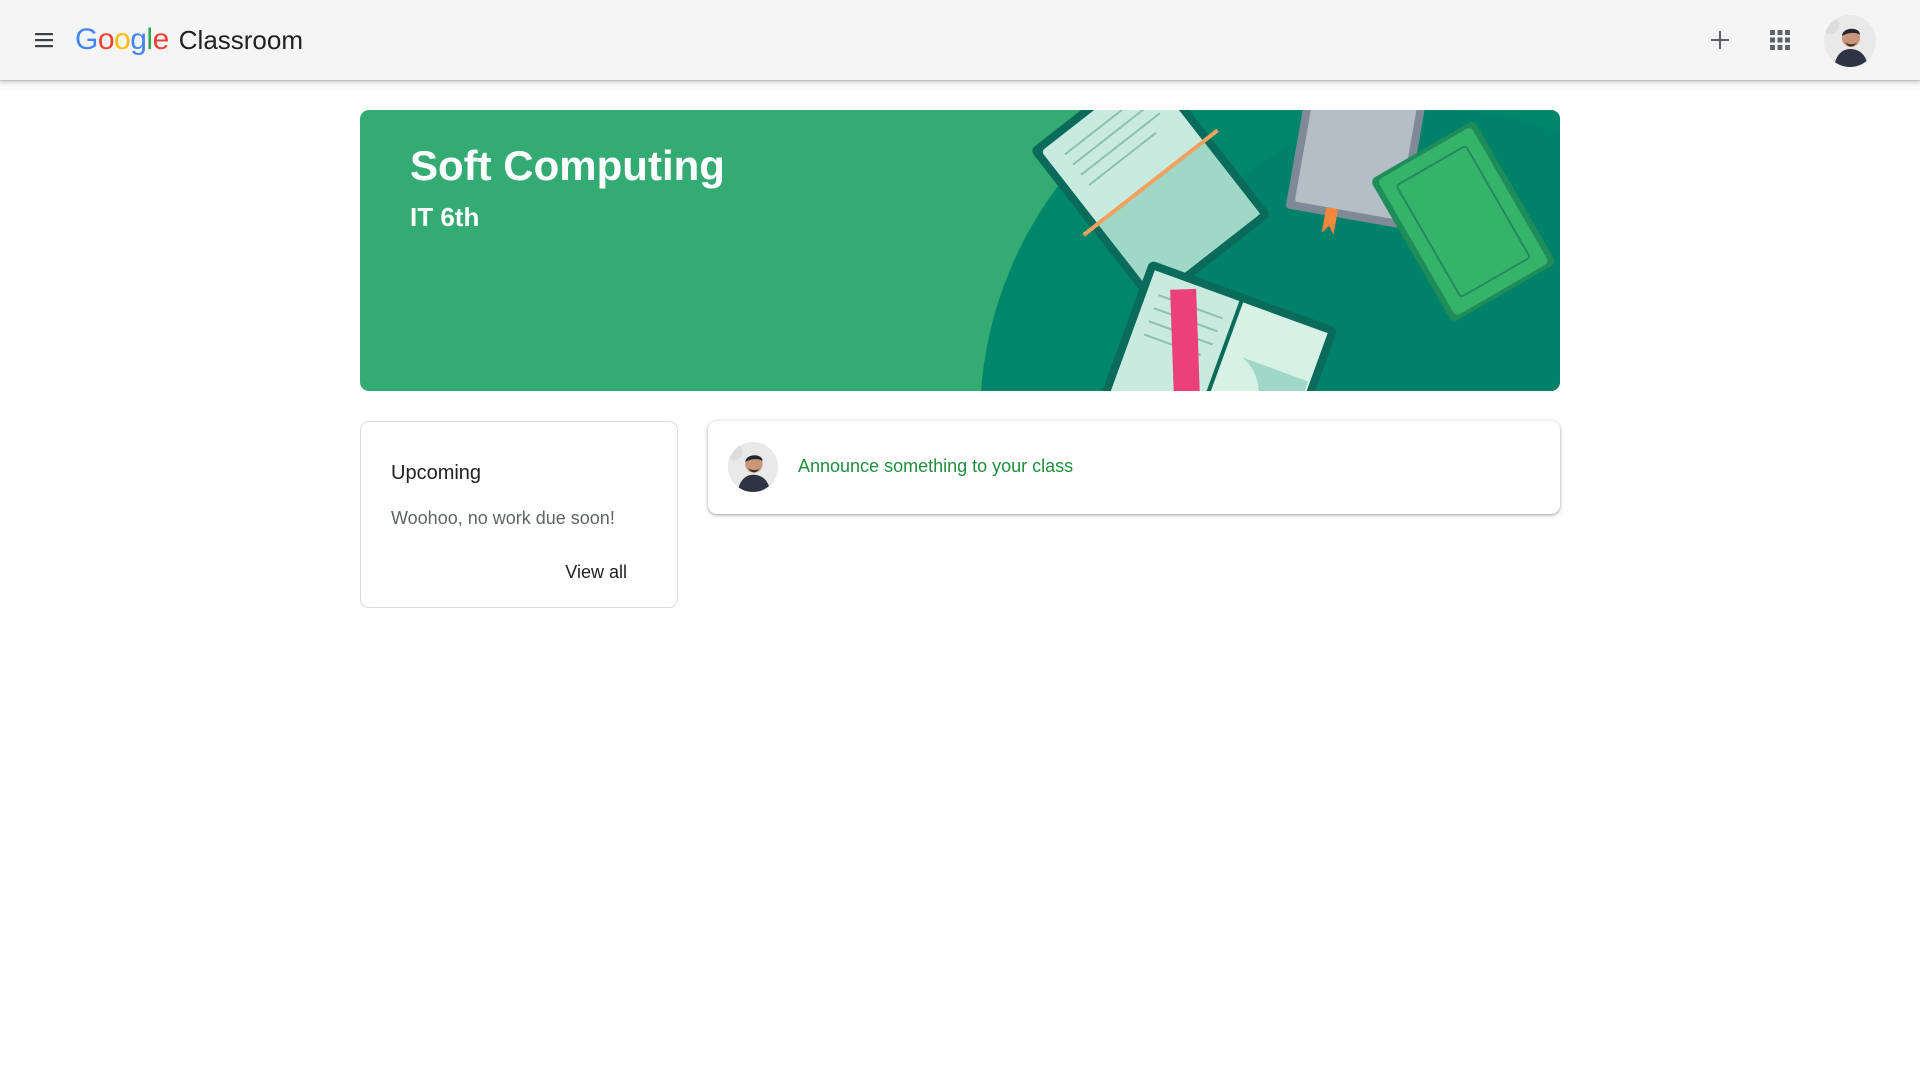 The height and width of the screenshot is (1080, 1920). I want to click on account-avatar, so click(1850, 41).